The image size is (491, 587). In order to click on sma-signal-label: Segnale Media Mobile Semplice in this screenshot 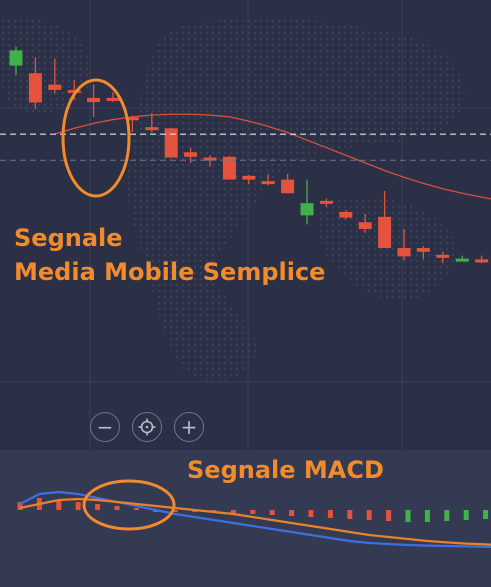, I will do `click(169, 255)`.